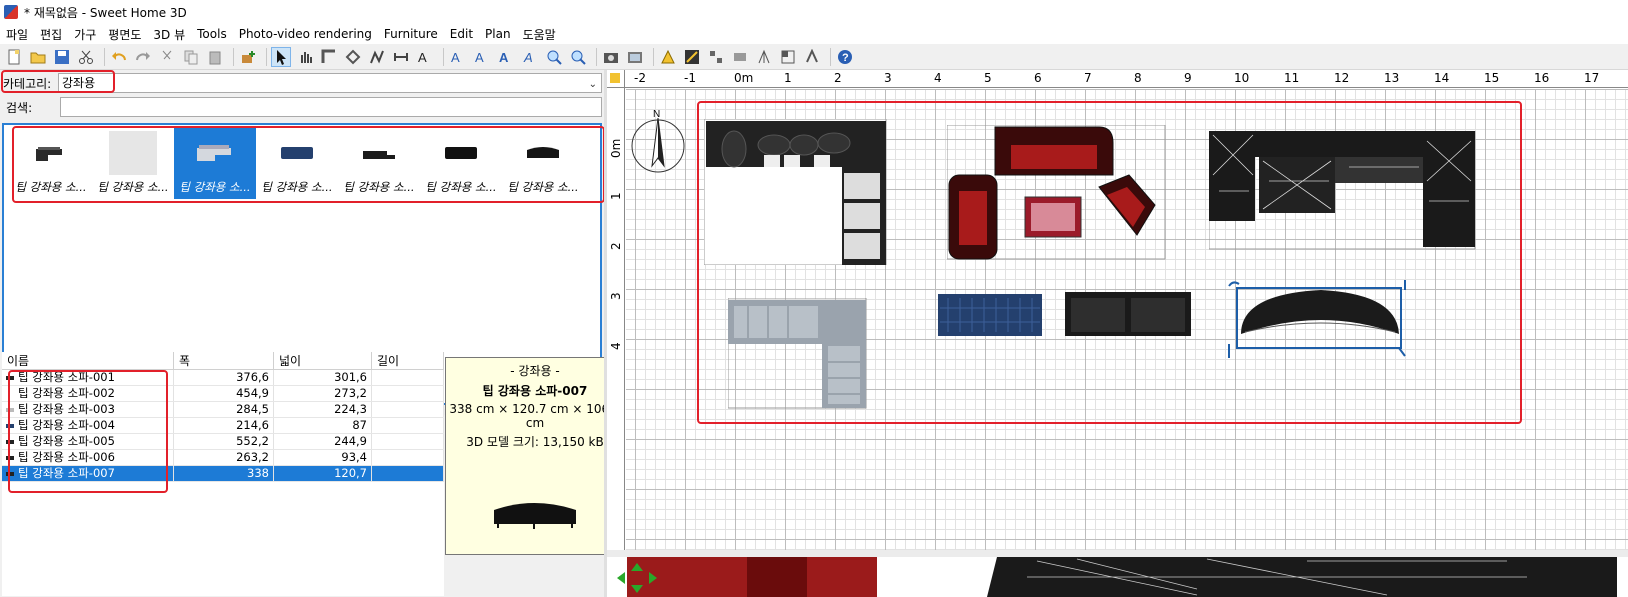  What do you see at coordinates (461, 34) in the screenshot?
I see `menu-edit-plugin: Edit` at bounding box center [461, 34].